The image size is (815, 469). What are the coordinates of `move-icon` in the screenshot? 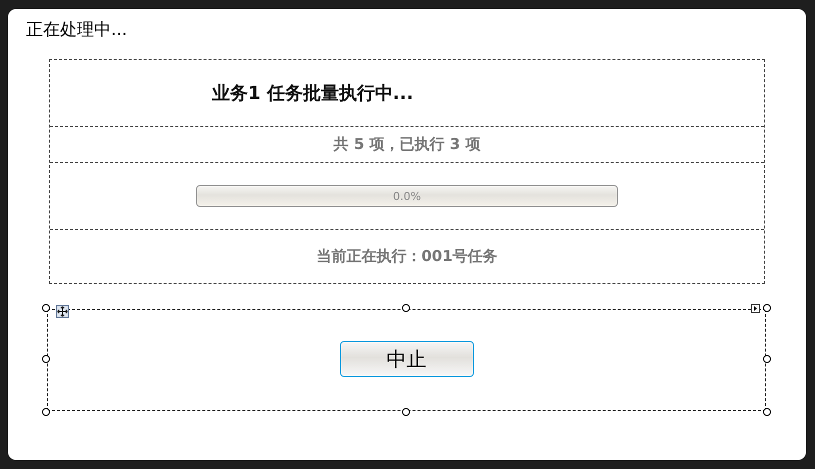 It's located at (62, 311).